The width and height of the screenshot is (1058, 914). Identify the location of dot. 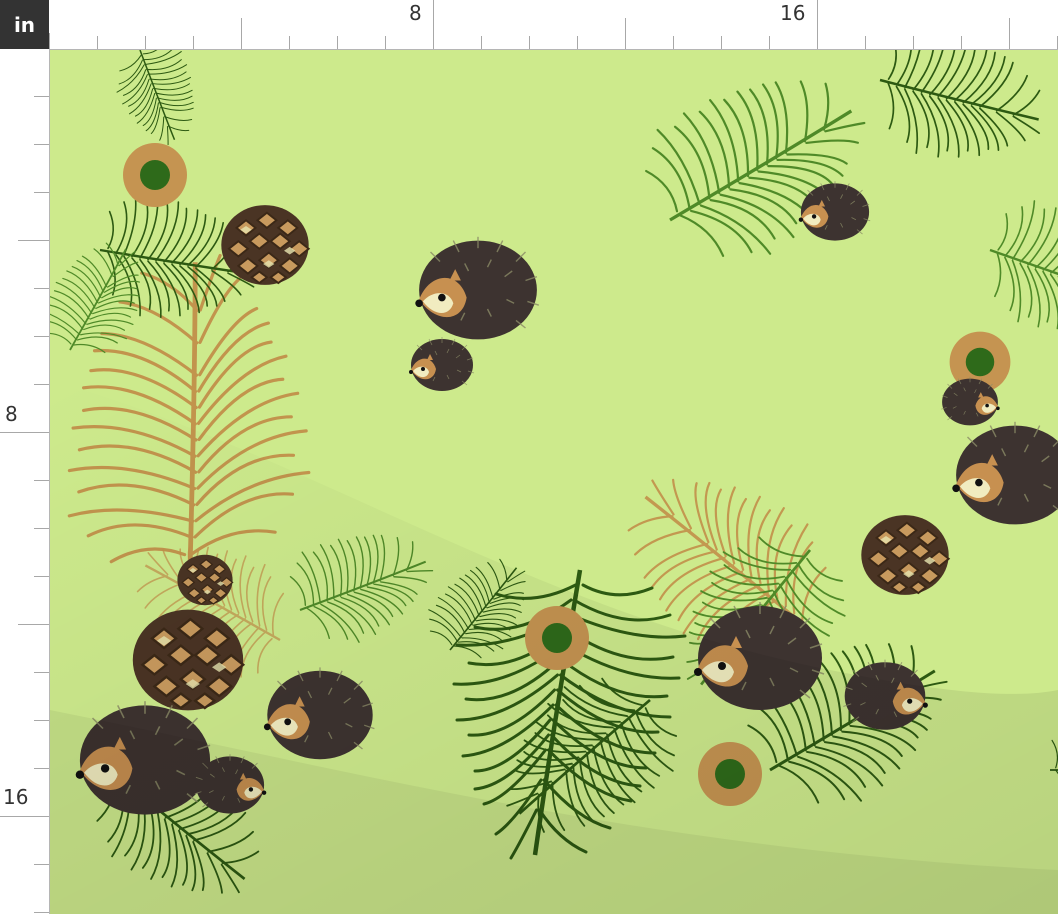
(155, 175).